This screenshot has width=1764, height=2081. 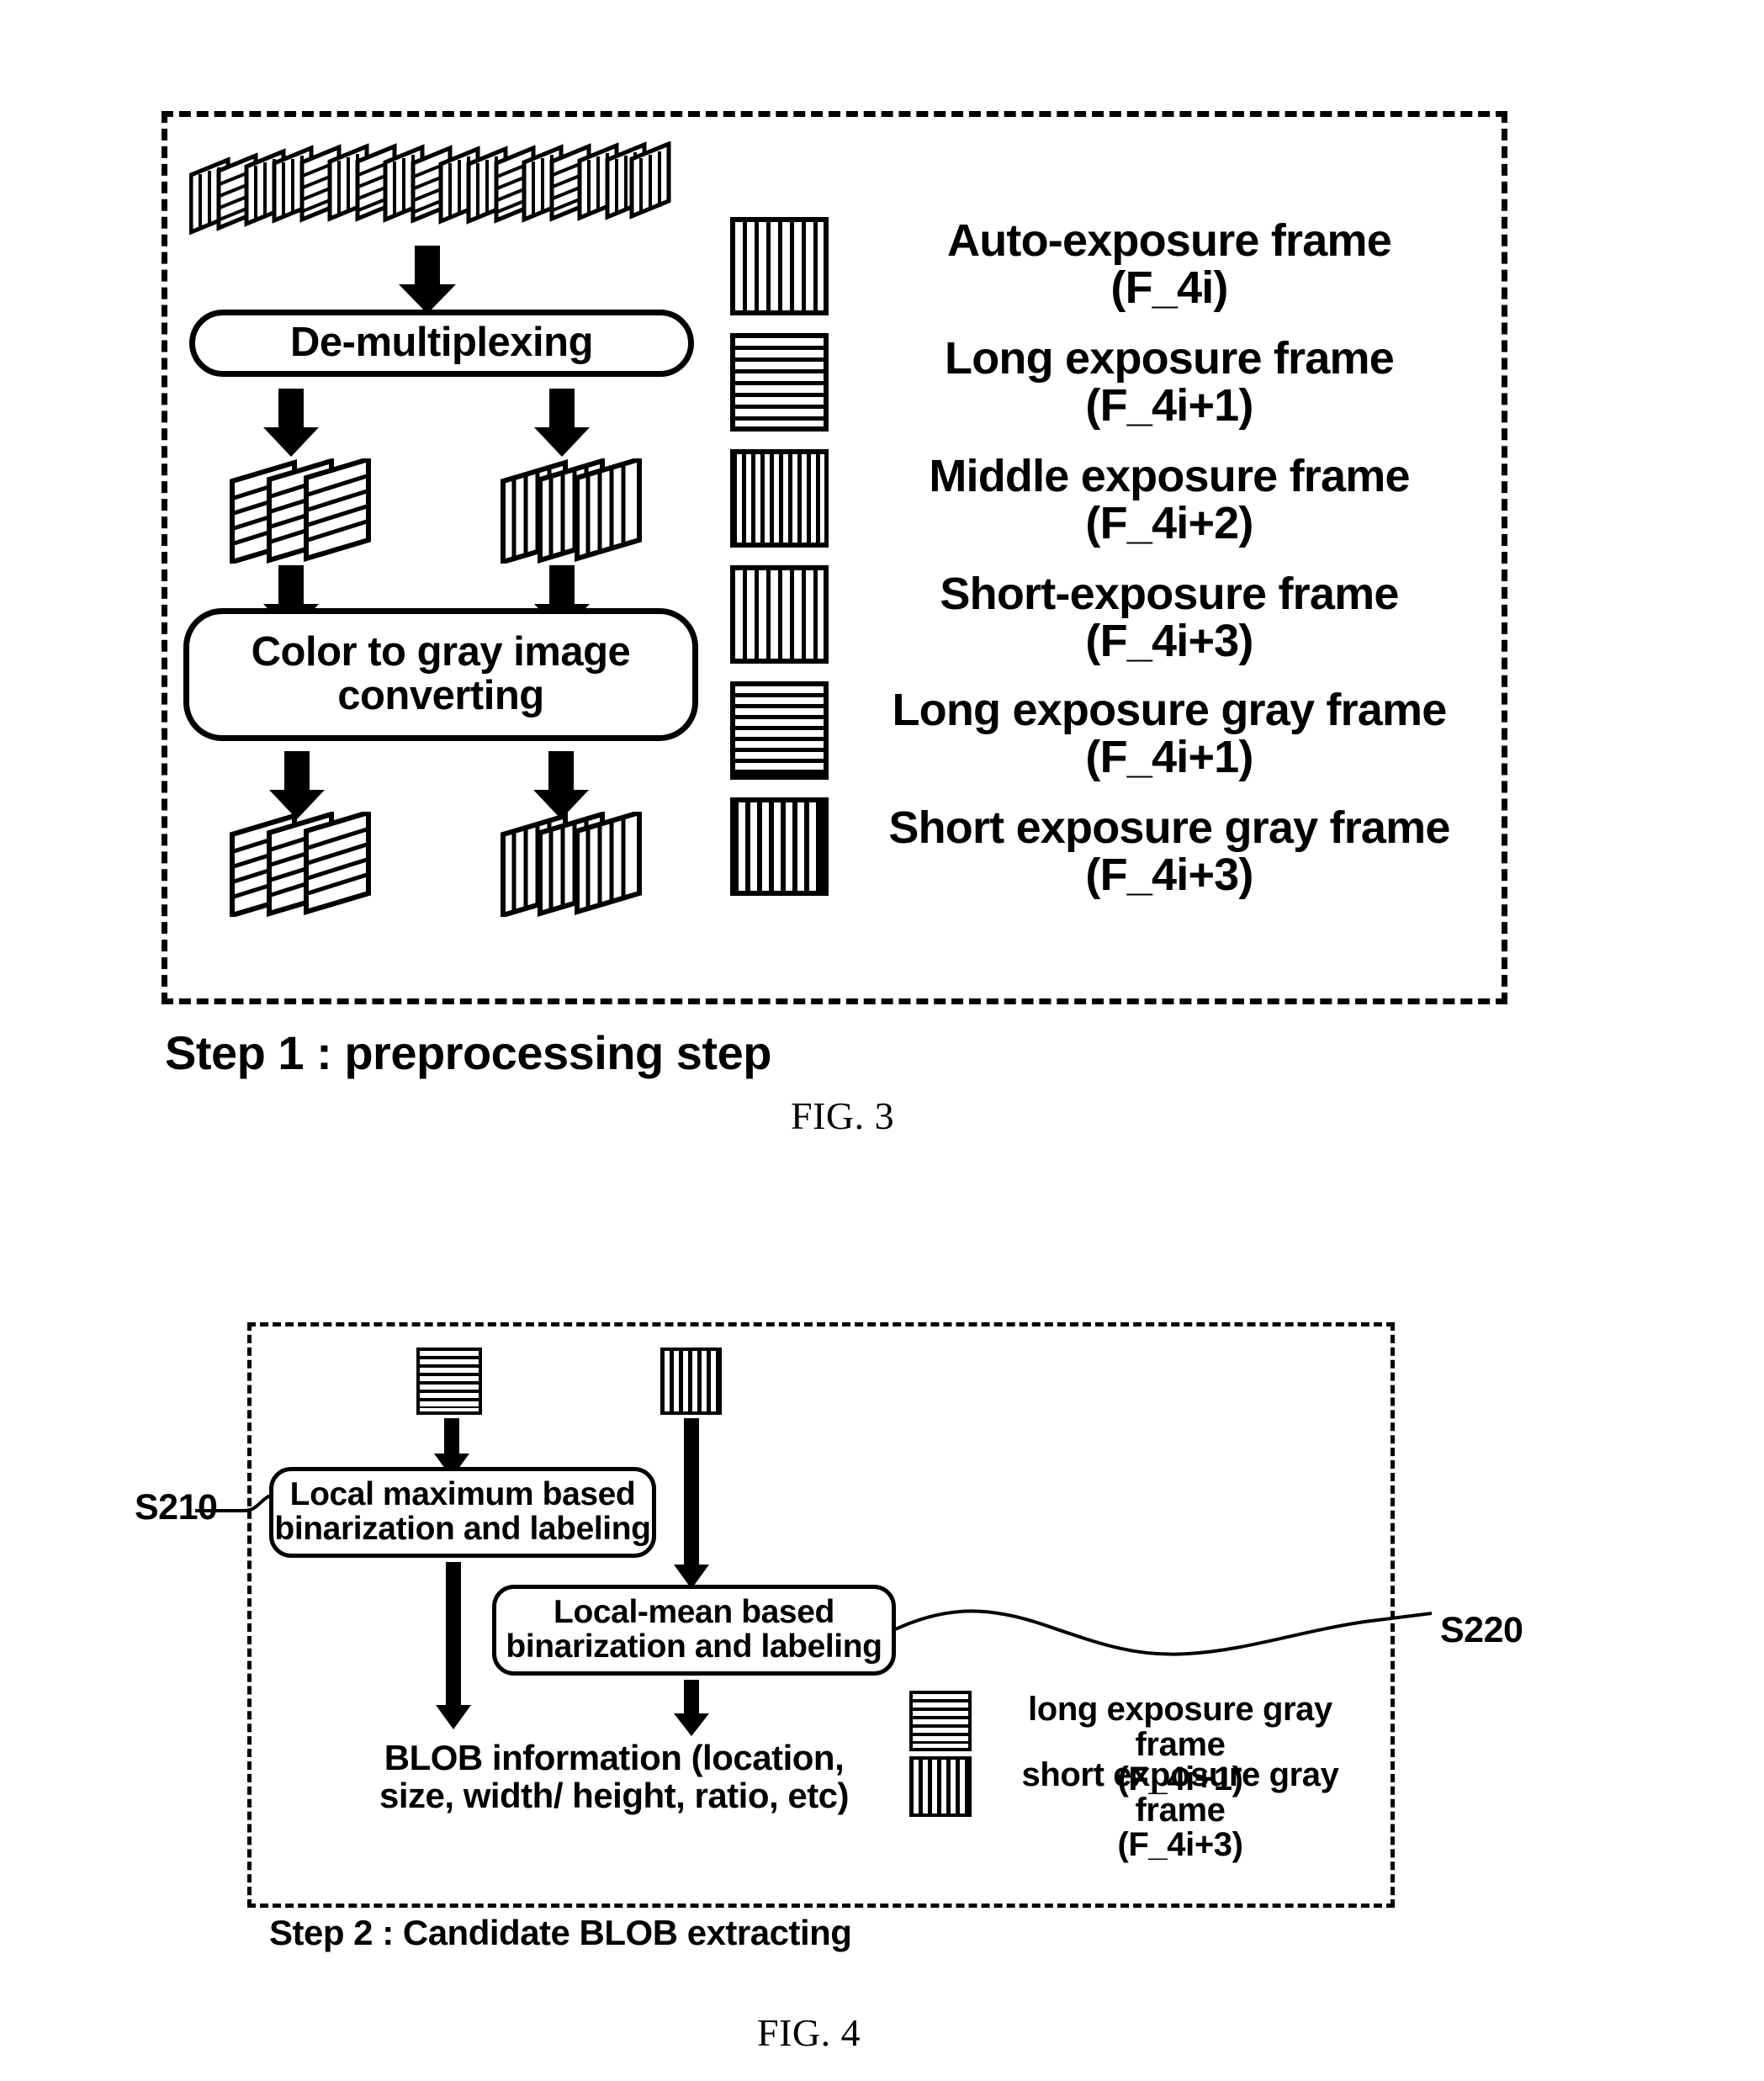 What do you see at coordinates (692, 1504) in the screenshot?
I see `arrow-short-frame-to-local-mean` at bounding box center [692, 1504].